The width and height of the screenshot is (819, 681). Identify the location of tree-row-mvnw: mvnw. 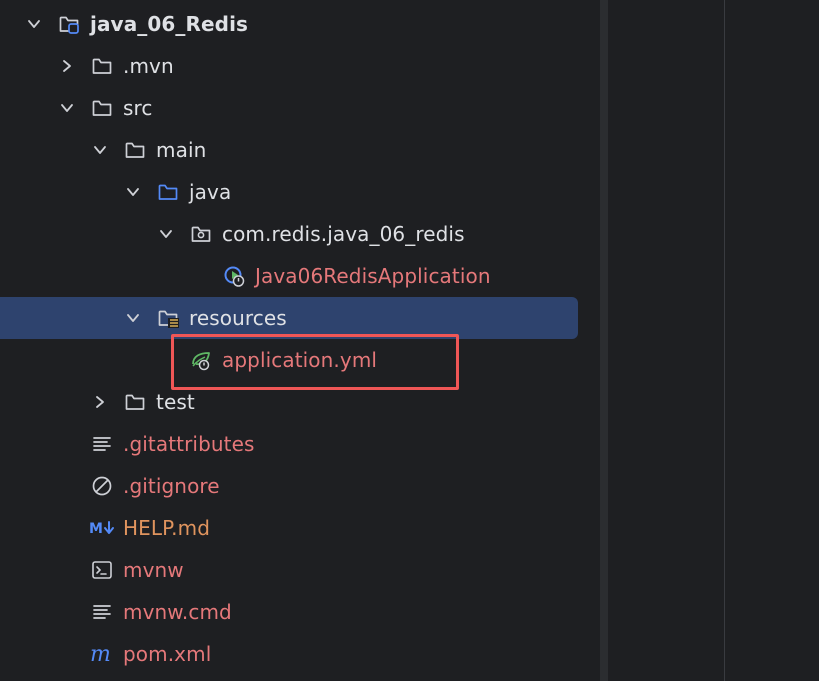
(289, 570).